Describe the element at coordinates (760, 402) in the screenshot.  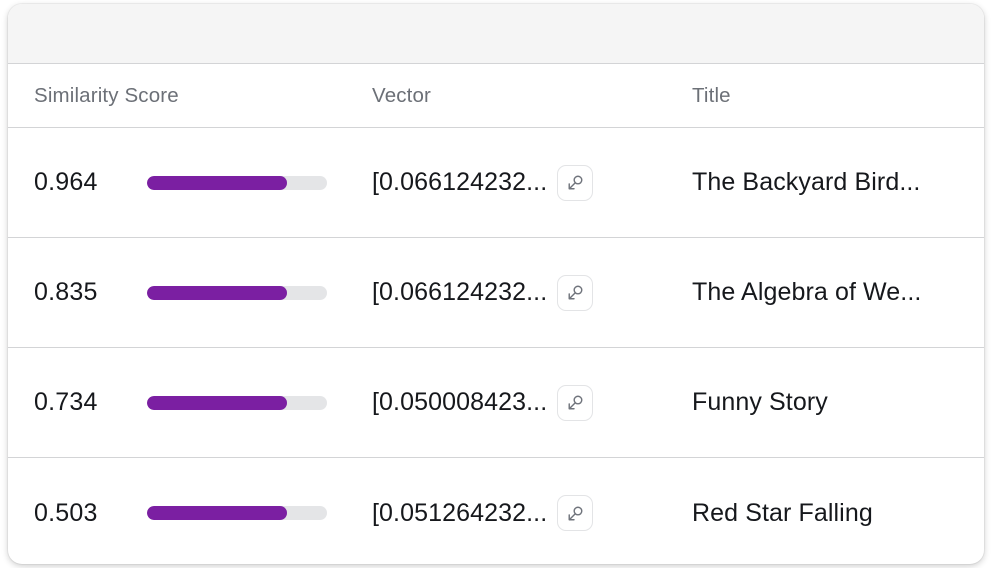
I see `title-value: Funny Story` at that location.